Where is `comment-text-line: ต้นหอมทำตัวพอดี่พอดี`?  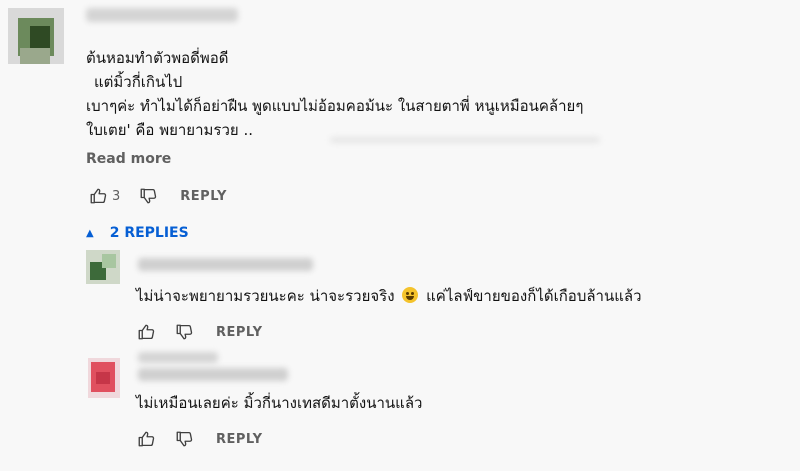 comment-text-line: ต้นหอมทำตัวพอดี่พอดี is located at coordinates (157, 58).